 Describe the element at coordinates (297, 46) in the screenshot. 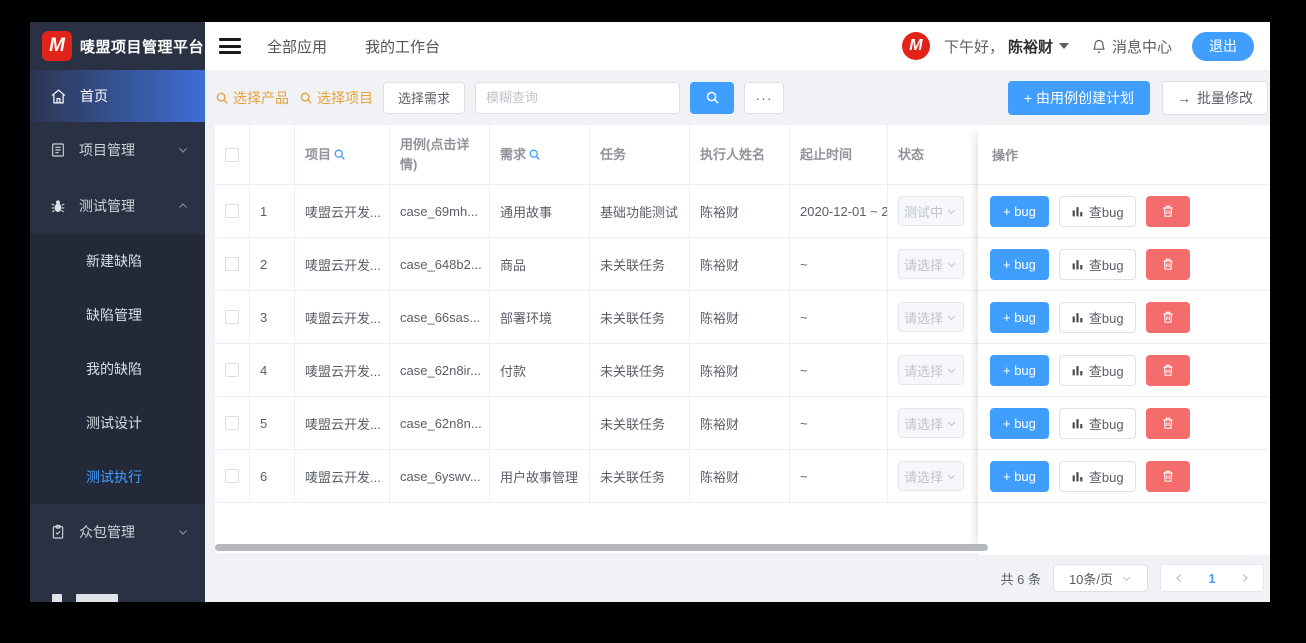

I see `nav-all-apps: 全部应用` at that location.